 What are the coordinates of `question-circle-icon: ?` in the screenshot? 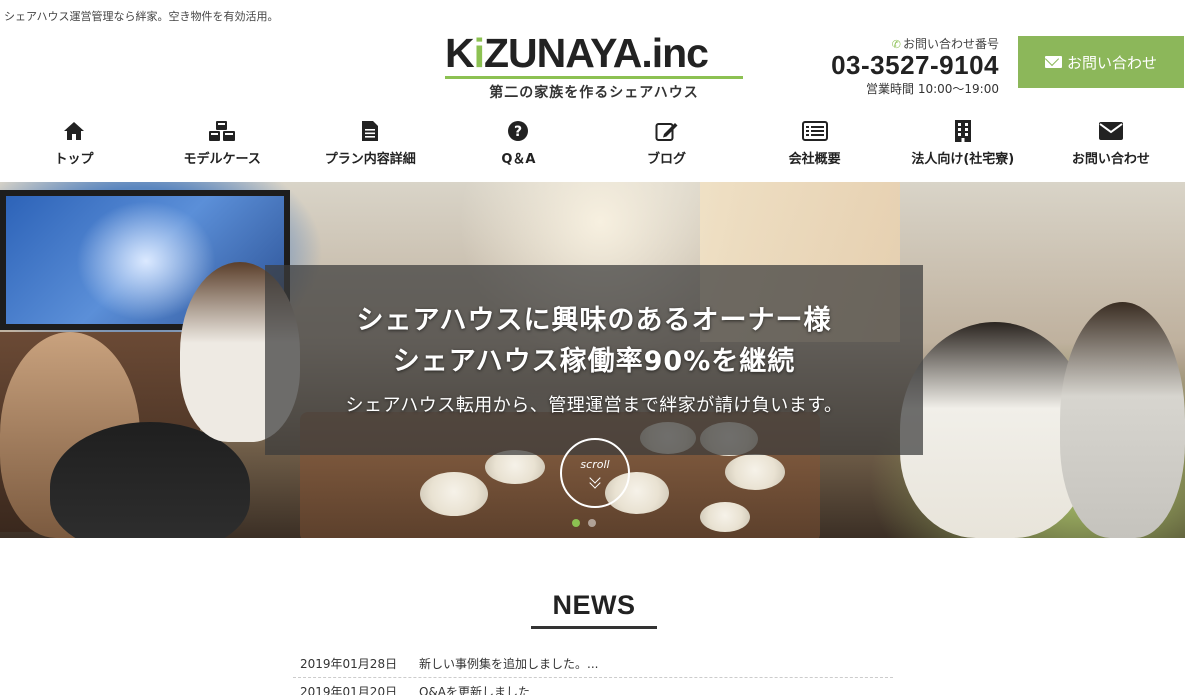 It's located at (518, 131).